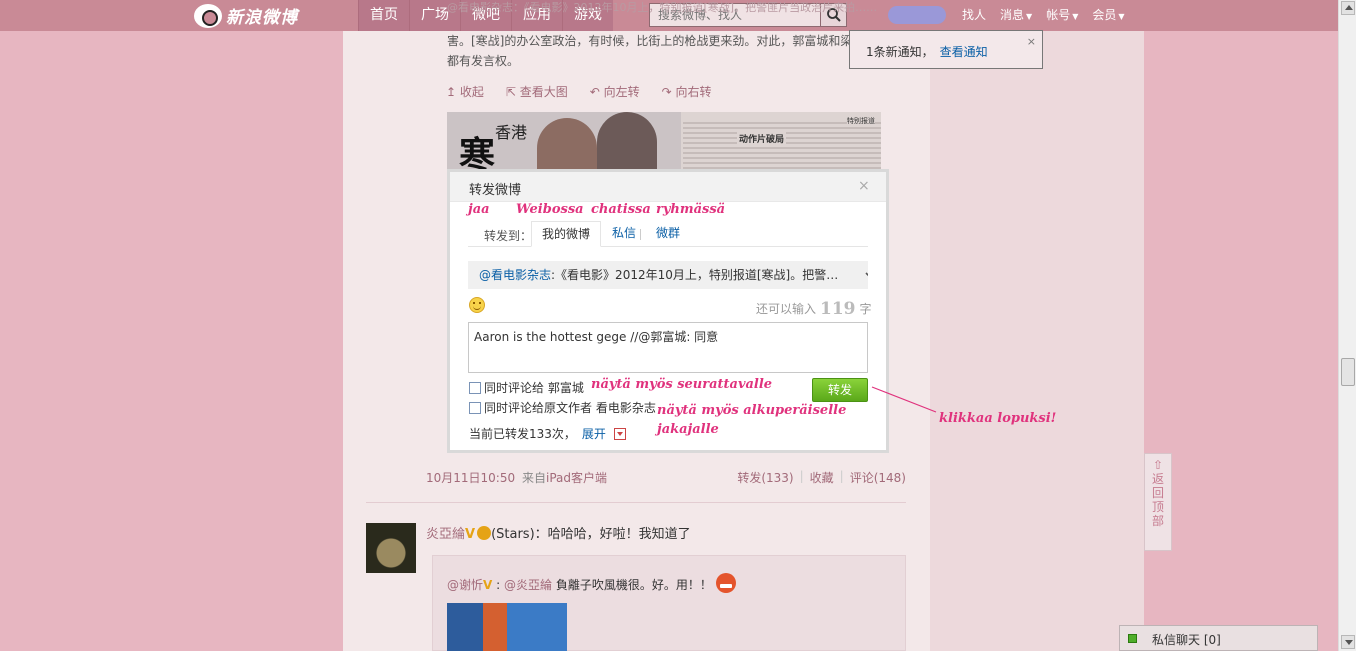  What do you see at coordinates (1348, 372) in the screenshot?
I see `scroll-thumb` at bounding box center [1348, 372].